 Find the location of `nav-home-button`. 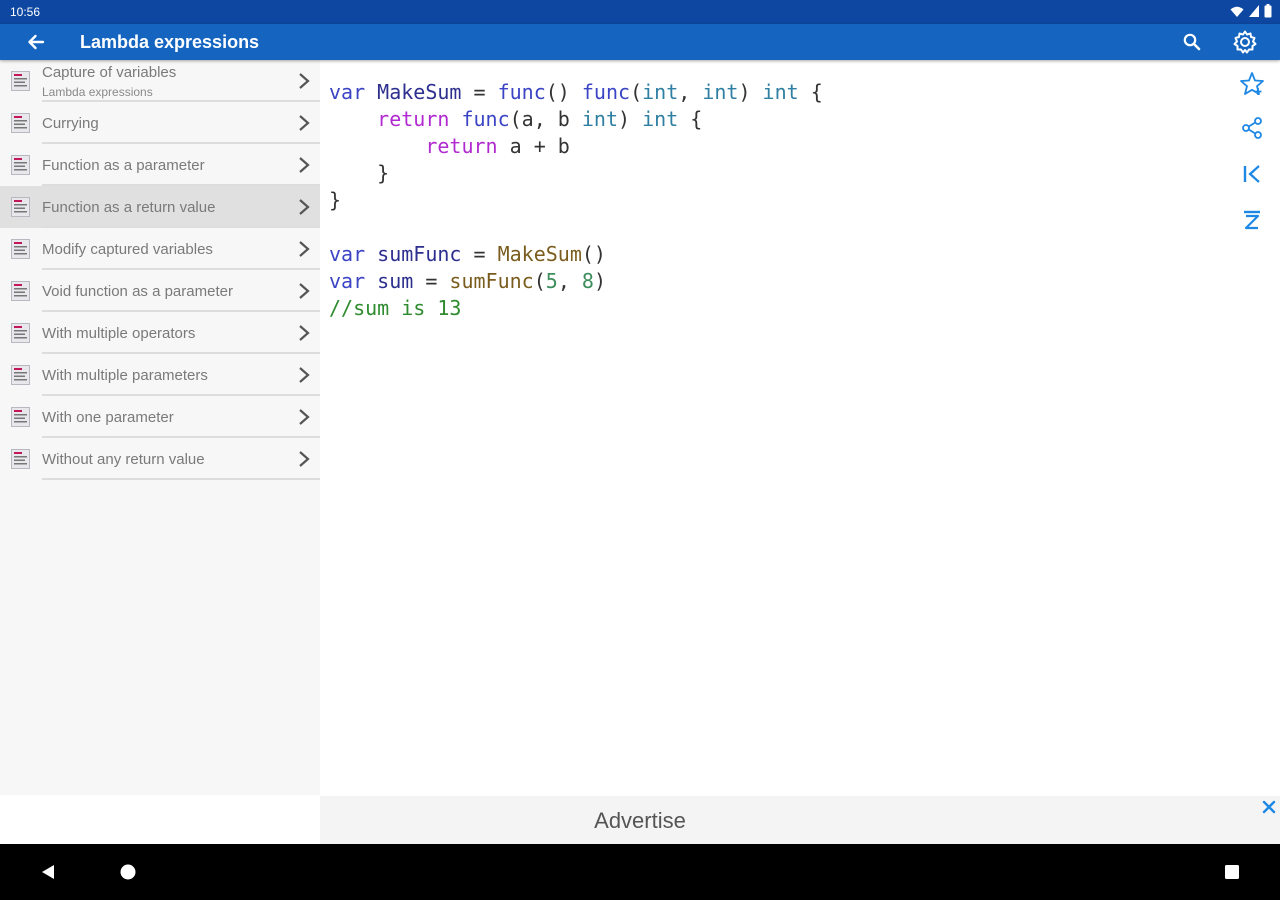

nav-home-button is located at coordinates (128, 872).